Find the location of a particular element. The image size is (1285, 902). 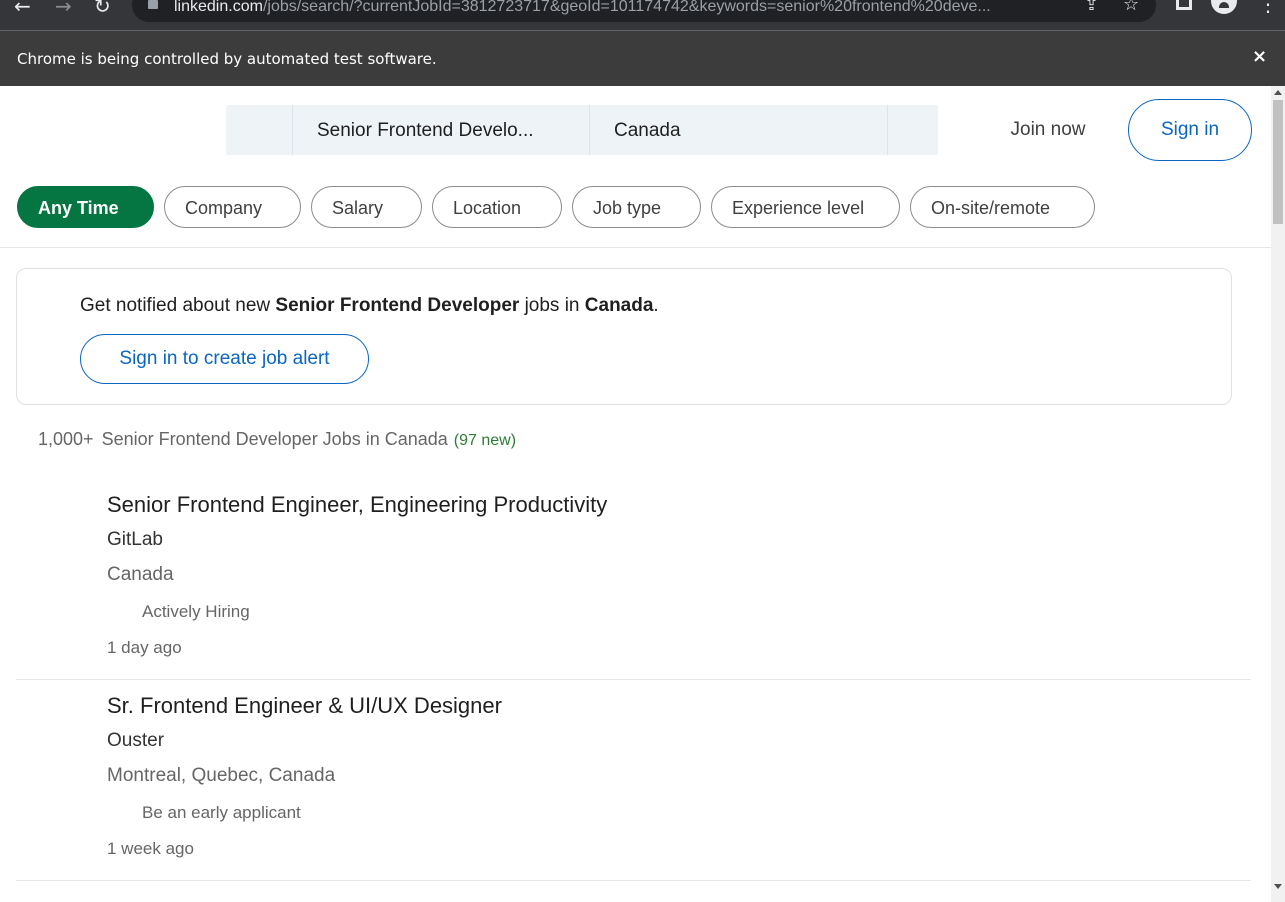

filter-company: Company is located at coordinates (232, 207).